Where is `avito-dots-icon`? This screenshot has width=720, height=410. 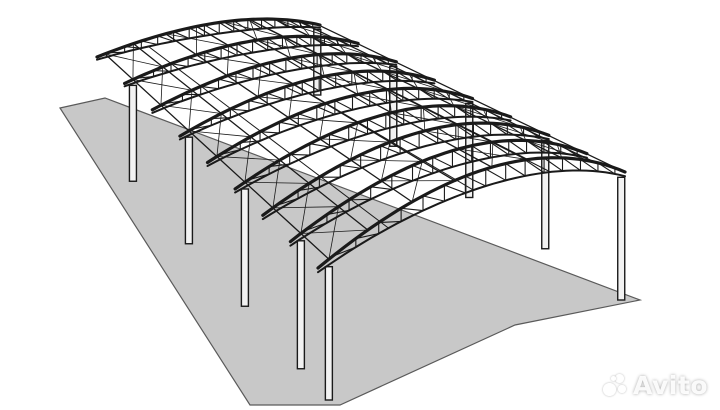 avito-dots-icon is located at coordinates (616, 385).